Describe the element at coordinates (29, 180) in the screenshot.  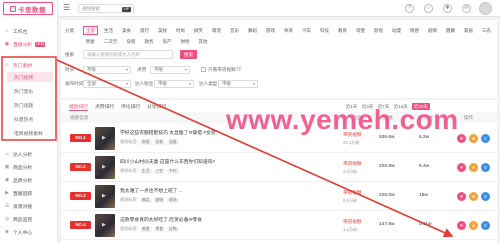
I see `sidebar-item-brand-analysis: ◆ 品牌分析` at that location.